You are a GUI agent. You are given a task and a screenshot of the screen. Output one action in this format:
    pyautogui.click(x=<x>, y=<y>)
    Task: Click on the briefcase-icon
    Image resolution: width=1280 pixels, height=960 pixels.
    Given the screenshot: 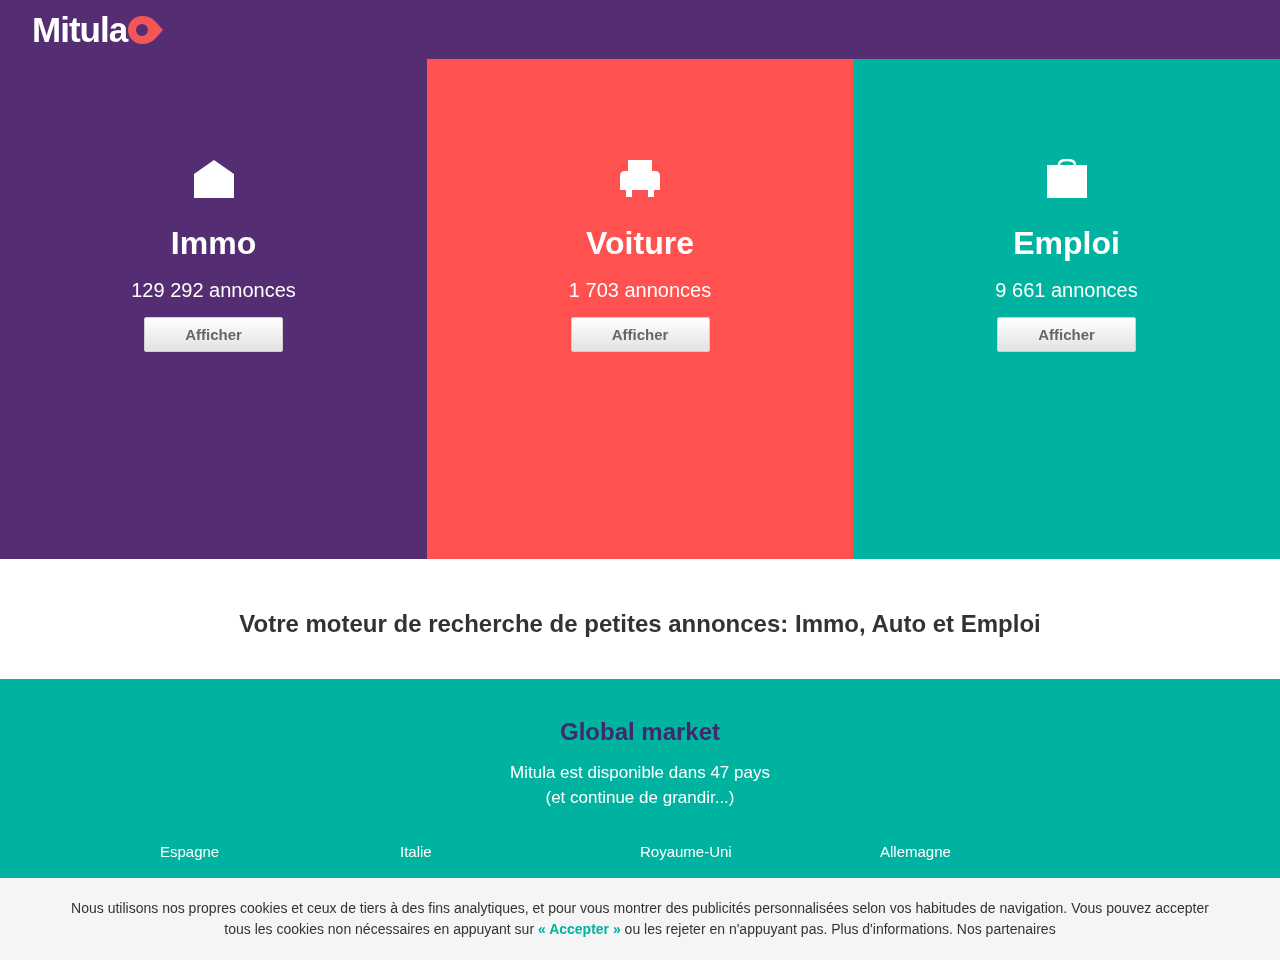 What is the action you would take?
    pyautogui.click(x=1066, y=179)
    